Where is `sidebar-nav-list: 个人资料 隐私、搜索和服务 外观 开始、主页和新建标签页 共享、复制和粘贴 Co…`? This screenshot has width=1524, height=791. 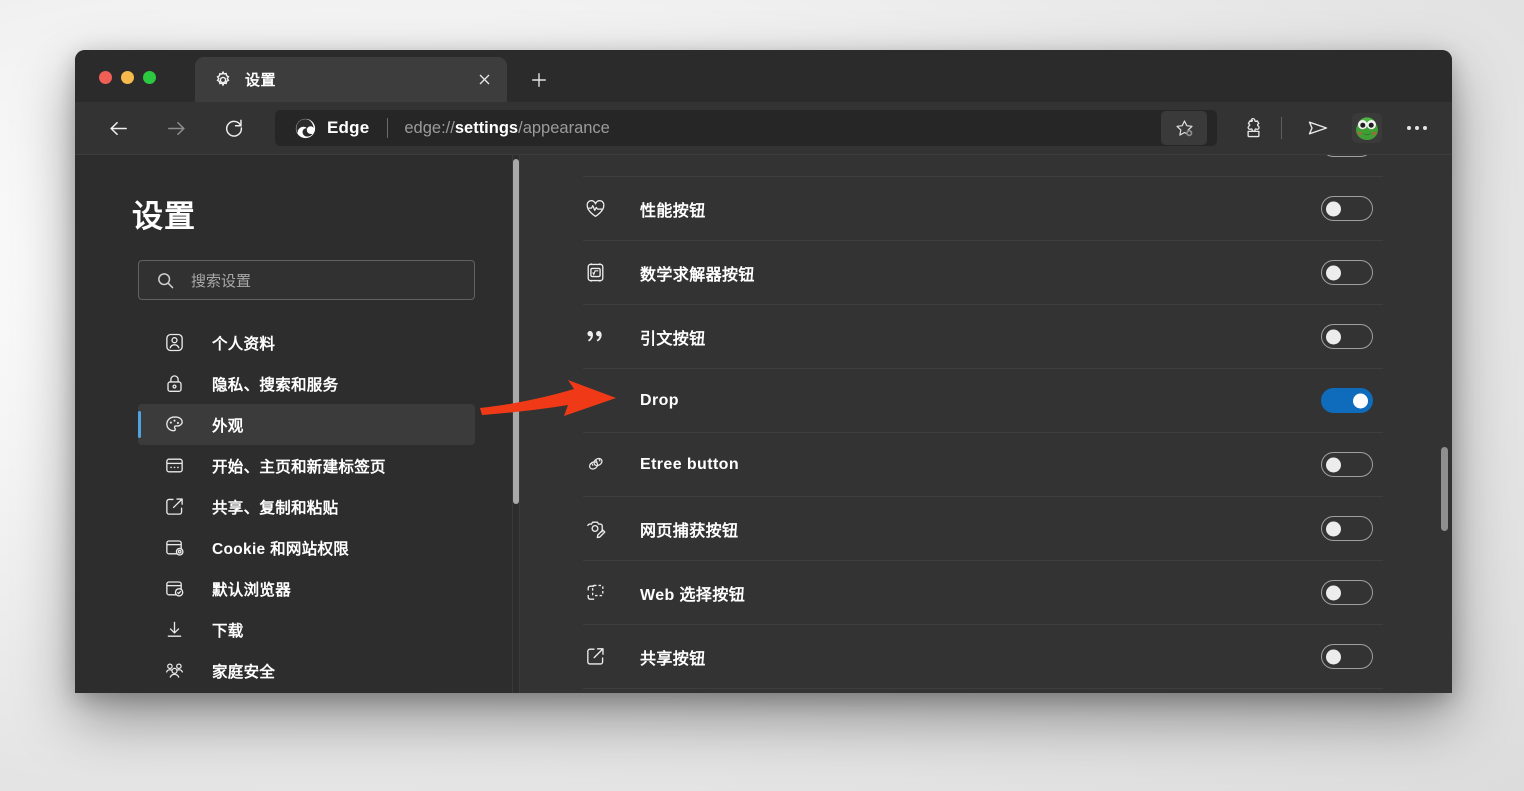
sidebar-nav-list: 个人资料 隐私、搜索和服务 外观 开始、主页和新建标签页 共享、复制和粘贴 Co… is located at coordinates (297, 506).